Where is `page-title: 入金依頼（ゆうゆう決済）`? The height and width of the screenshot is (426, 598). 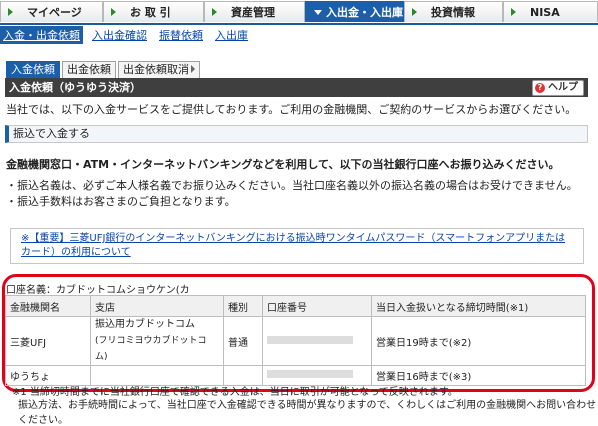
page-title: 入金依頼（ゆうゆう決済） is located at coordinates (75, 87).